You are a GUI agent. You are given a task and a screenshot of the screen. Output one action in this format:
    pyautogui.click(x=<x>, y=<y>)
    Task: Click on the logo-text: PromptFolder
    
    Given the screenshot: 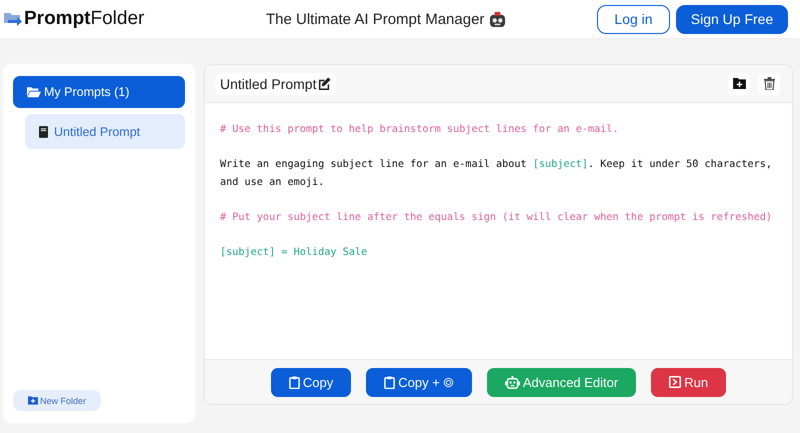 What is the action you would take?
    pyautogui.click(x=84, y=19)
    